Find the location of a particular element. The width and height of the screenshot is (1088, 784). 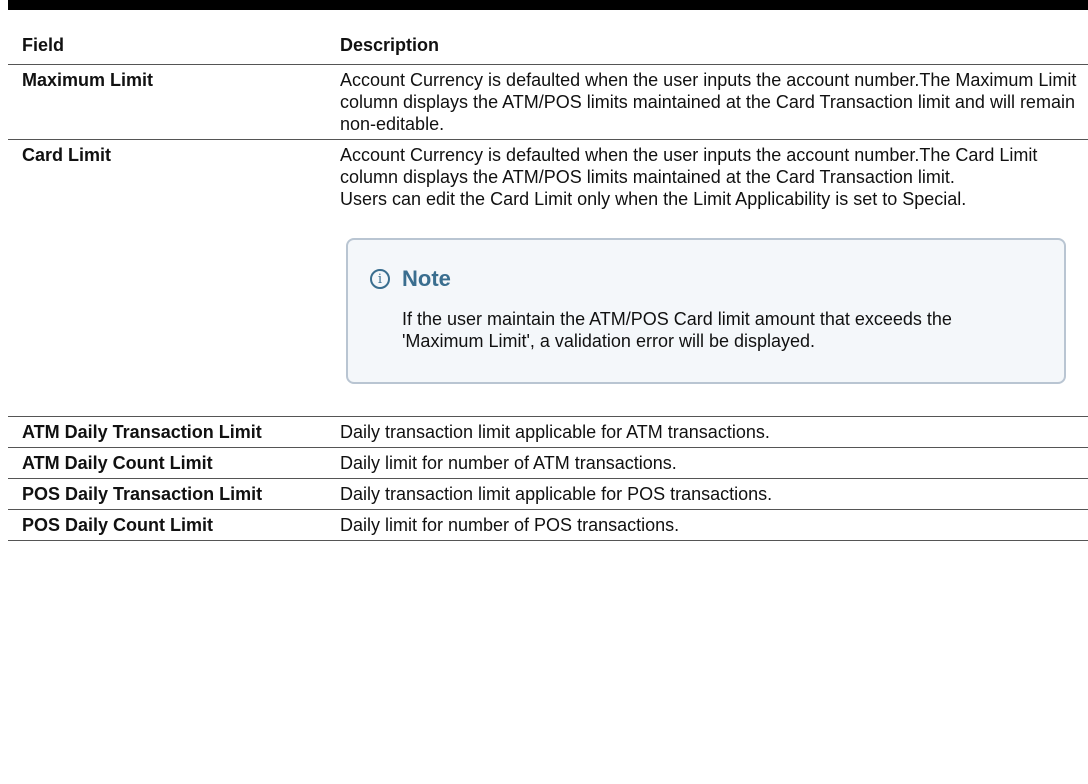

field-name: POS Daily Count Limit is located at coordinates (169, 525).